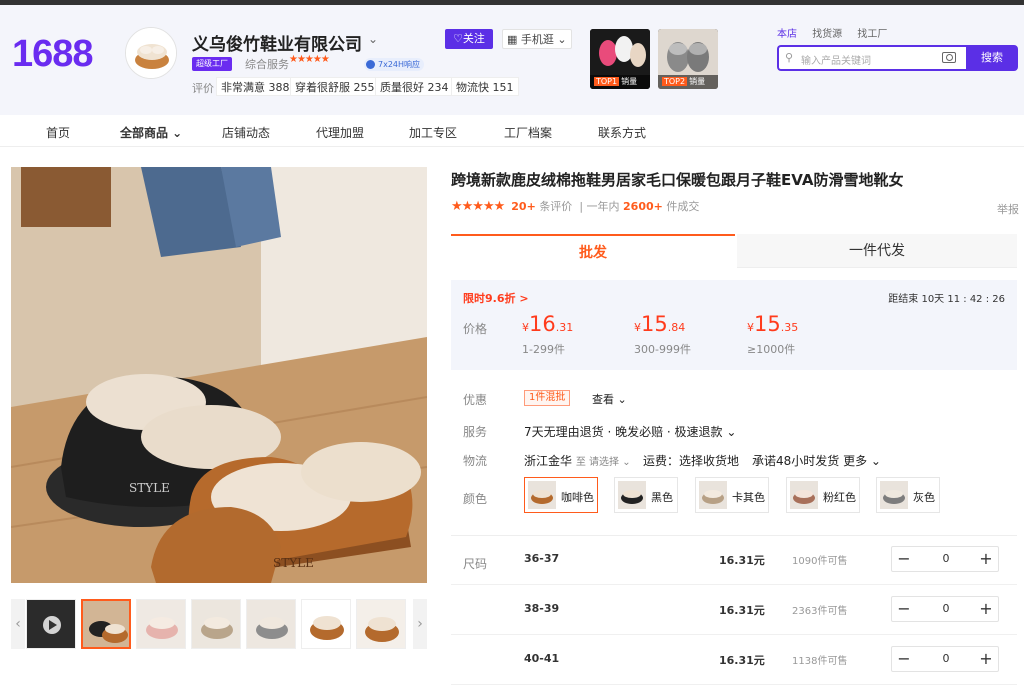 The width and height of the screenshot is (1024, 688). Describe the element at coordinates (877, 251) in the screenshot. I see `tab-dropship: 一件代发` at that location.